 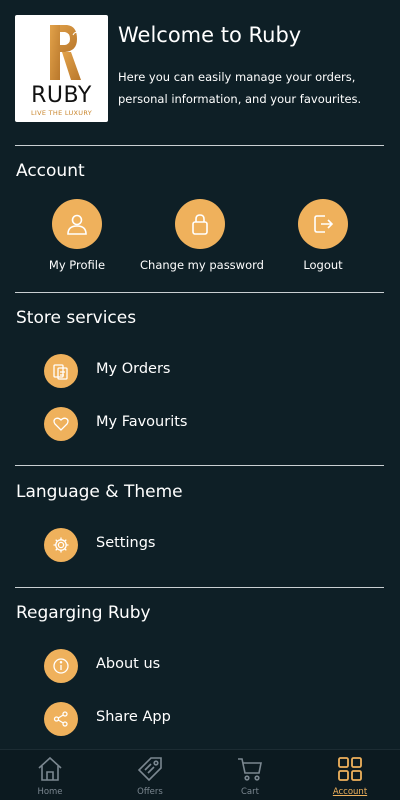 What do you see at coordinates (126, 543) in the screenshot?
I see `settings-label: Settings` at bounding box center [126, 543].